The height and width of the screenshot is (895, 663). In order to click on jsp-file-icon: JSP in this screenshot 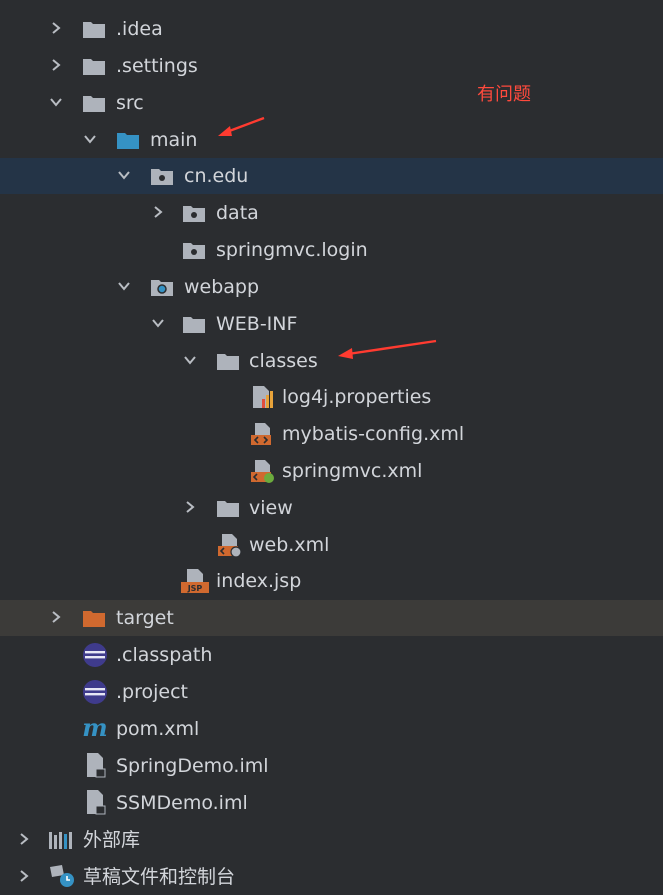, I will do `click(195, 581)`.